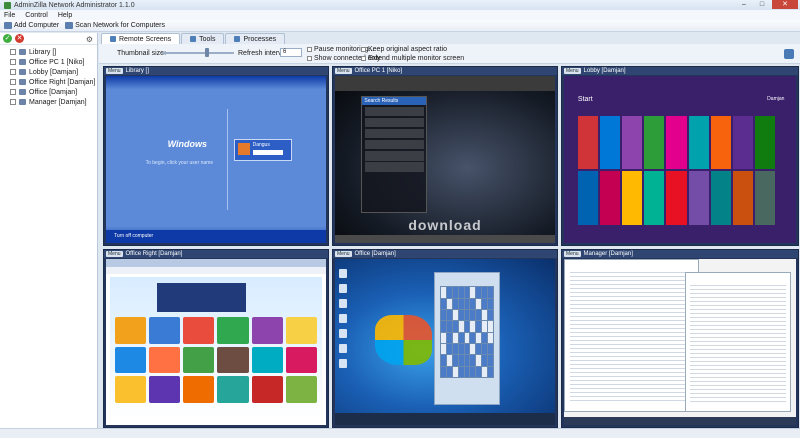  I want to click on screen-tile: Menu Lobby [Damjan] Start Damjan, so click(680, 156).